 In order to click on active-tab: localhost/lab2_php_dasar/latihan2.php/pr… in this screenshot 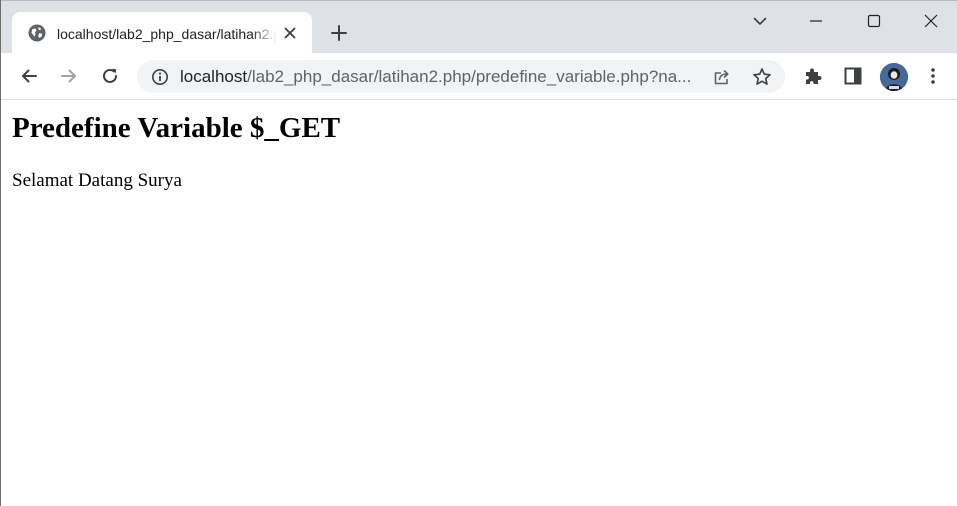, I will do `click(162, 33)`.